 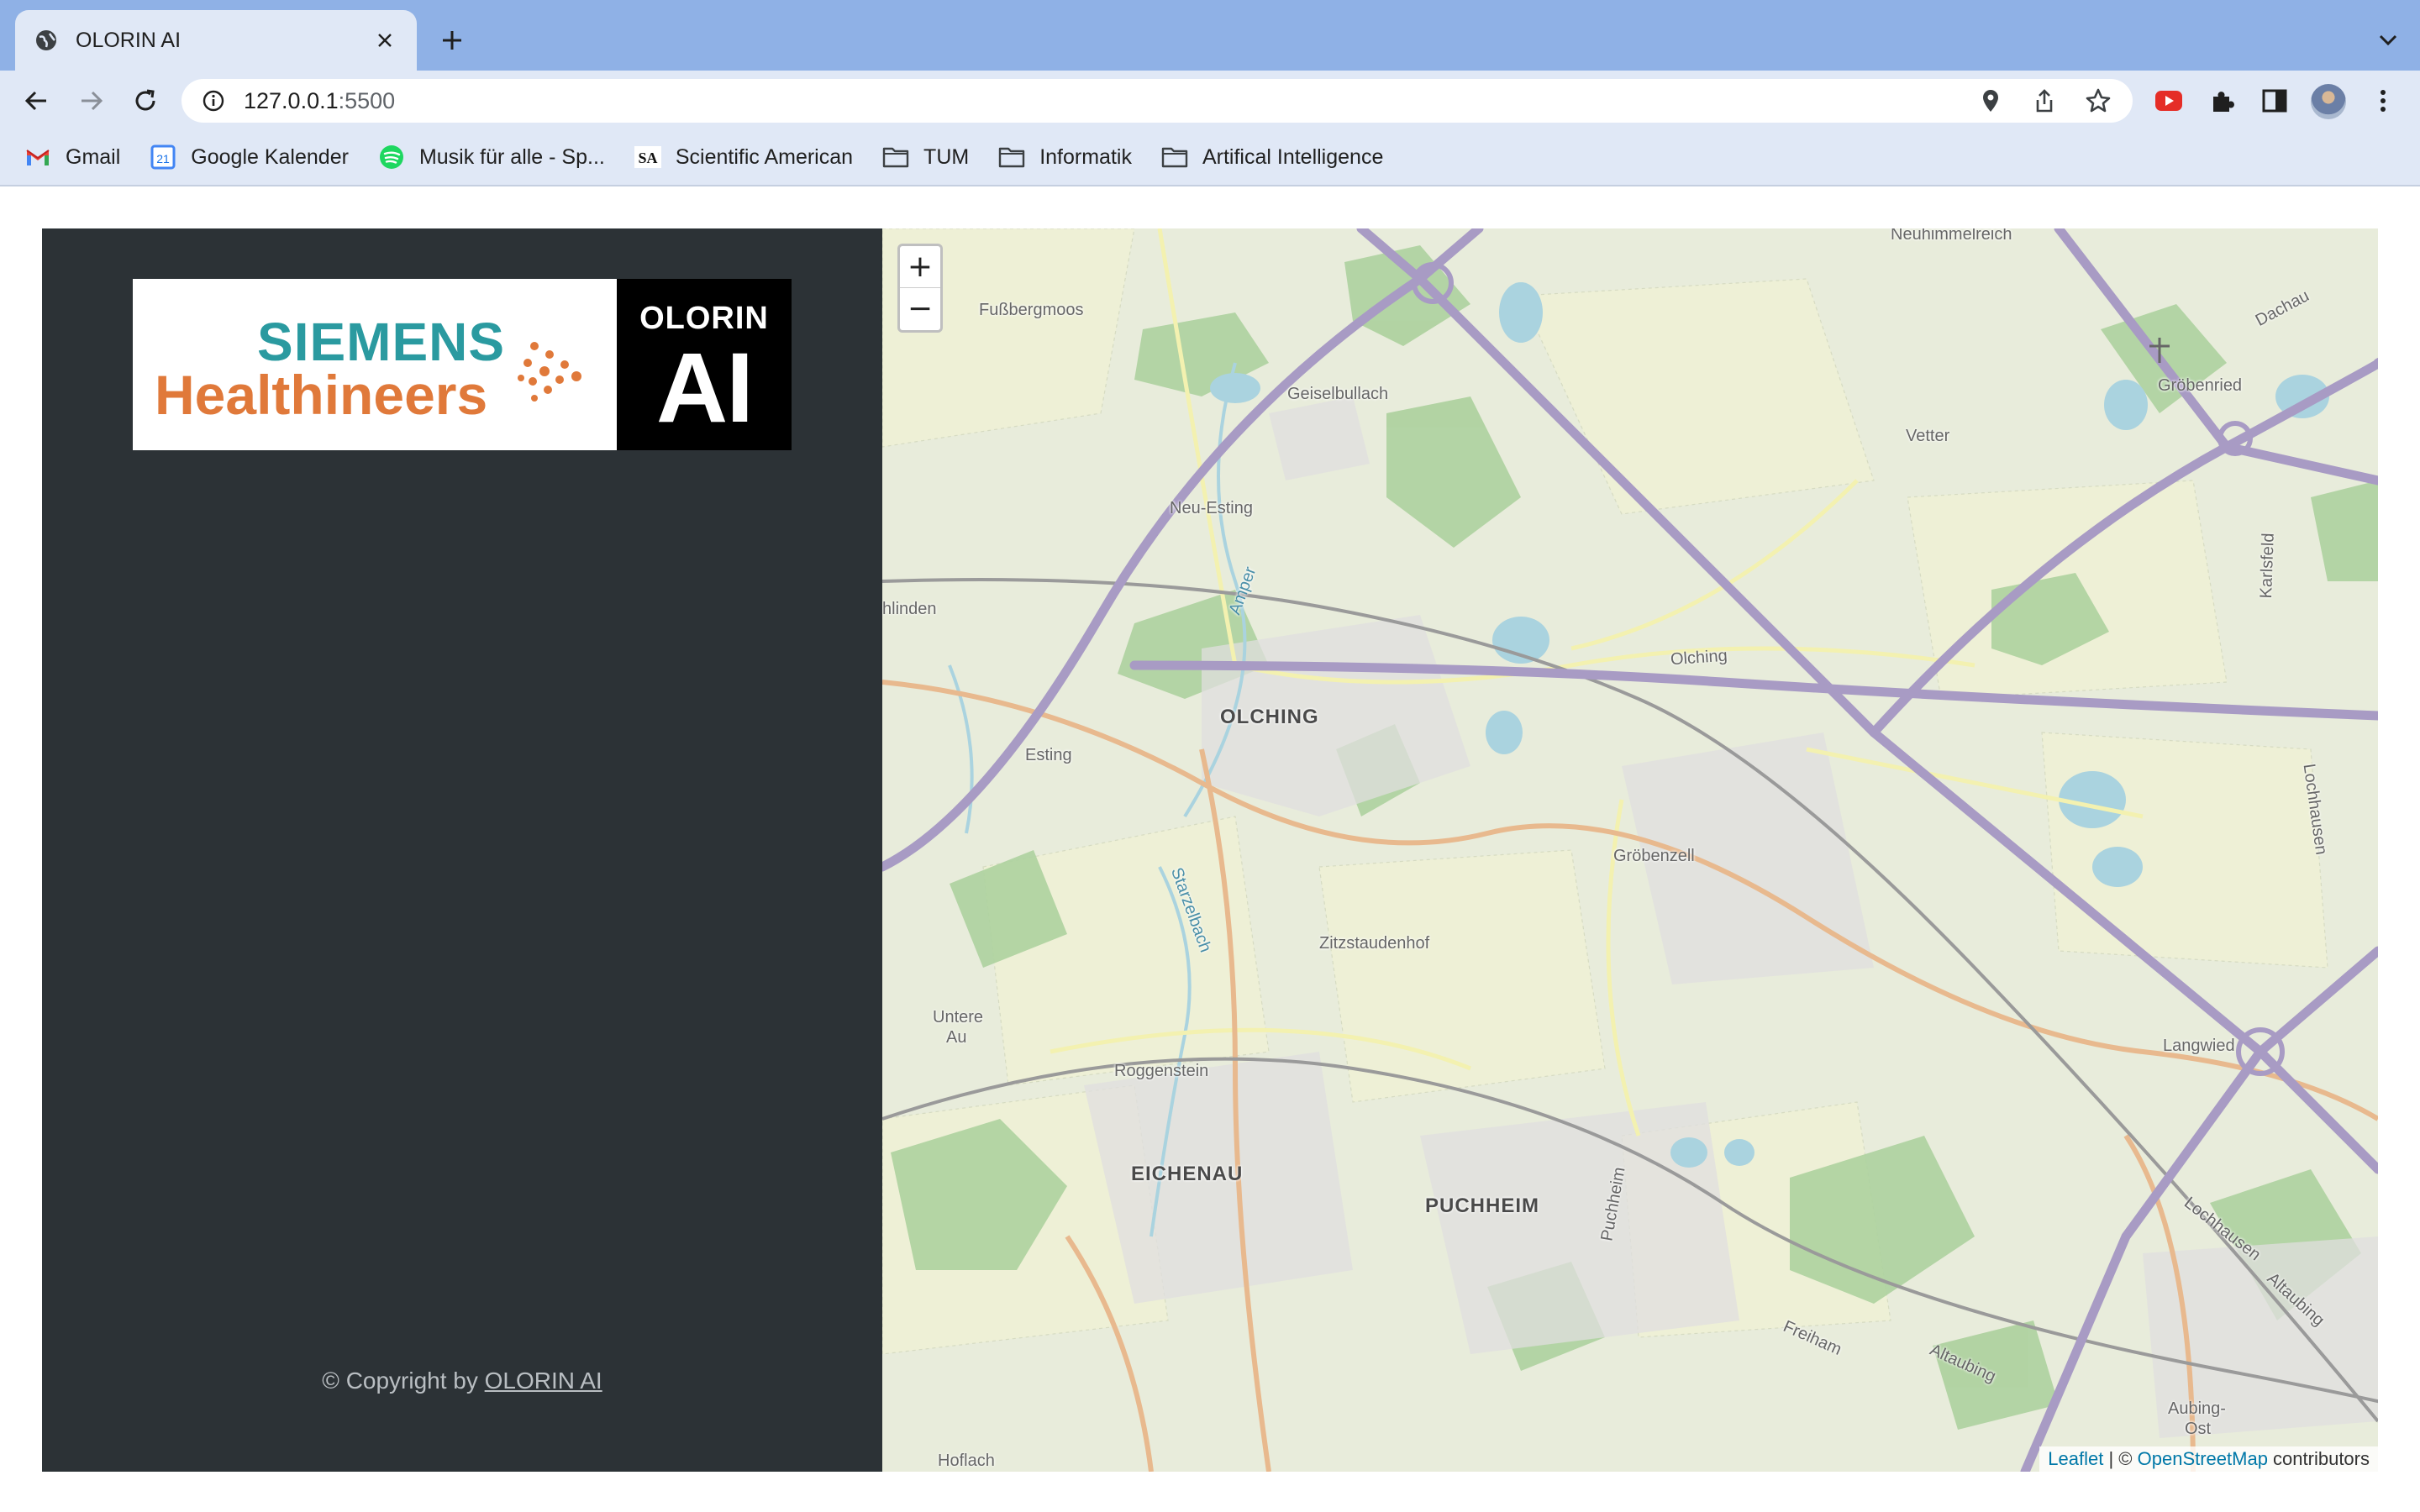 What do you see at coordinates (385, 40) in the screenshot?
I see `tab-close-icon` at bounding box center [385, 40].